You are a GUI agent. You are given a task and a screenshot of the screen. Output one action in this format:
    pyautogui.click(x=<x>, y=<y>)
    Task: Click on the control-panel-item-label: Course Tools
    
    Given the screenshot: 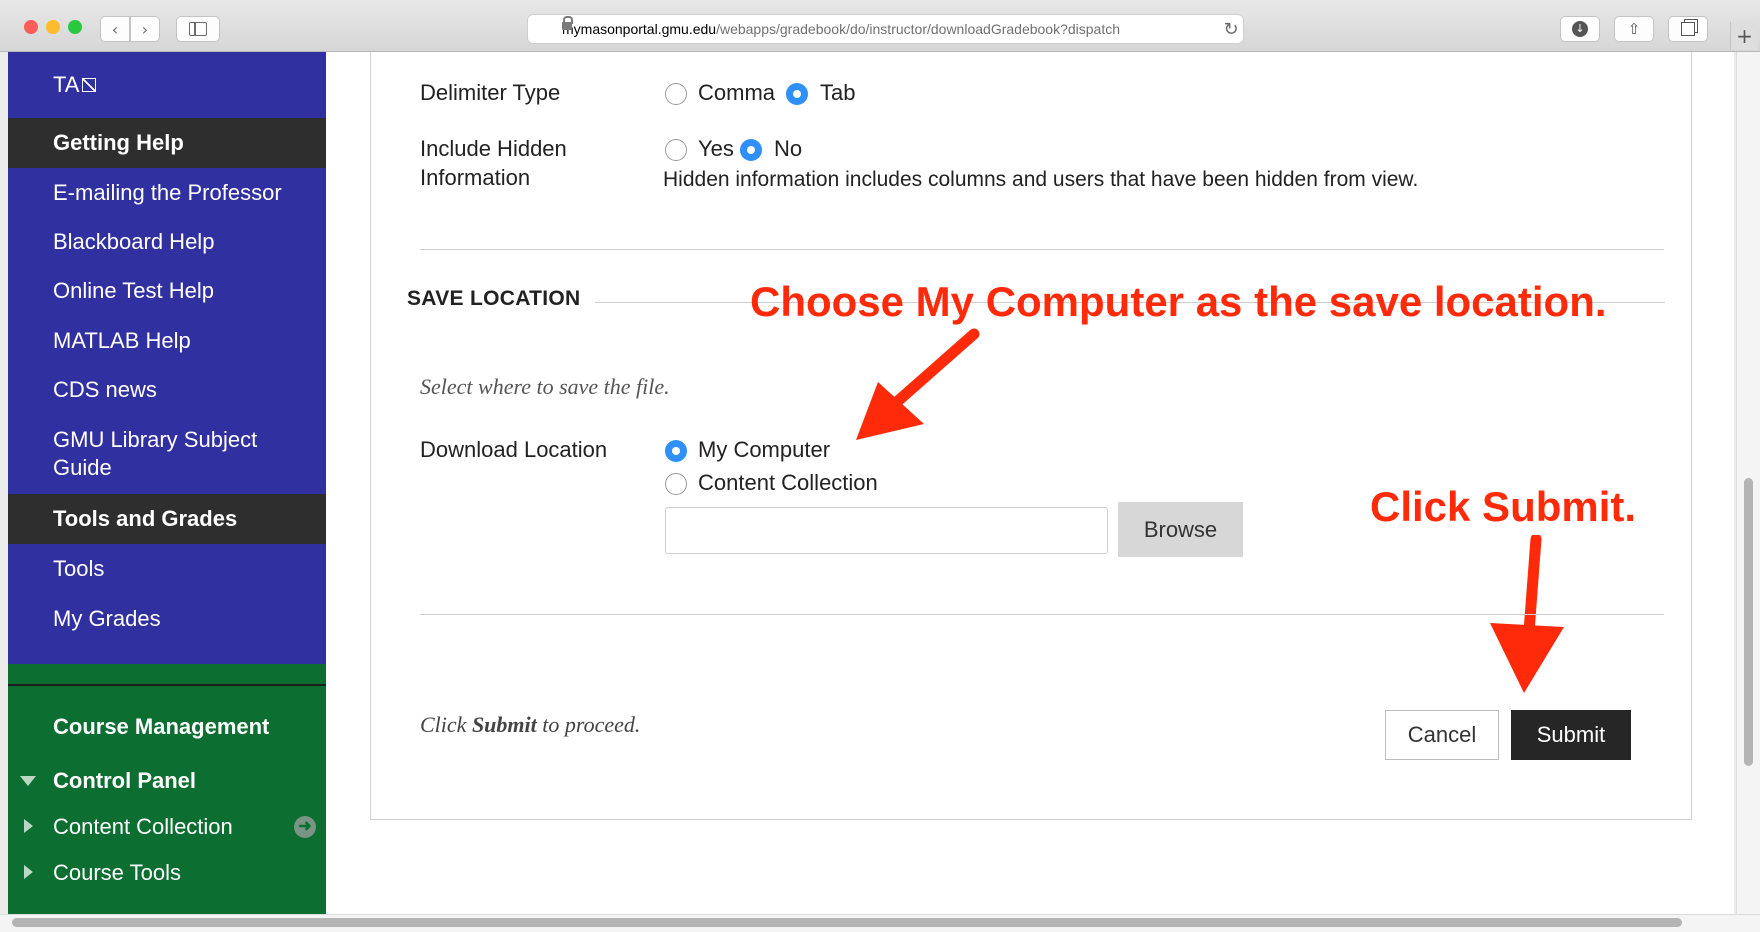 What is the action you would take?
    pyautogui.click(x=117, y=872)
    